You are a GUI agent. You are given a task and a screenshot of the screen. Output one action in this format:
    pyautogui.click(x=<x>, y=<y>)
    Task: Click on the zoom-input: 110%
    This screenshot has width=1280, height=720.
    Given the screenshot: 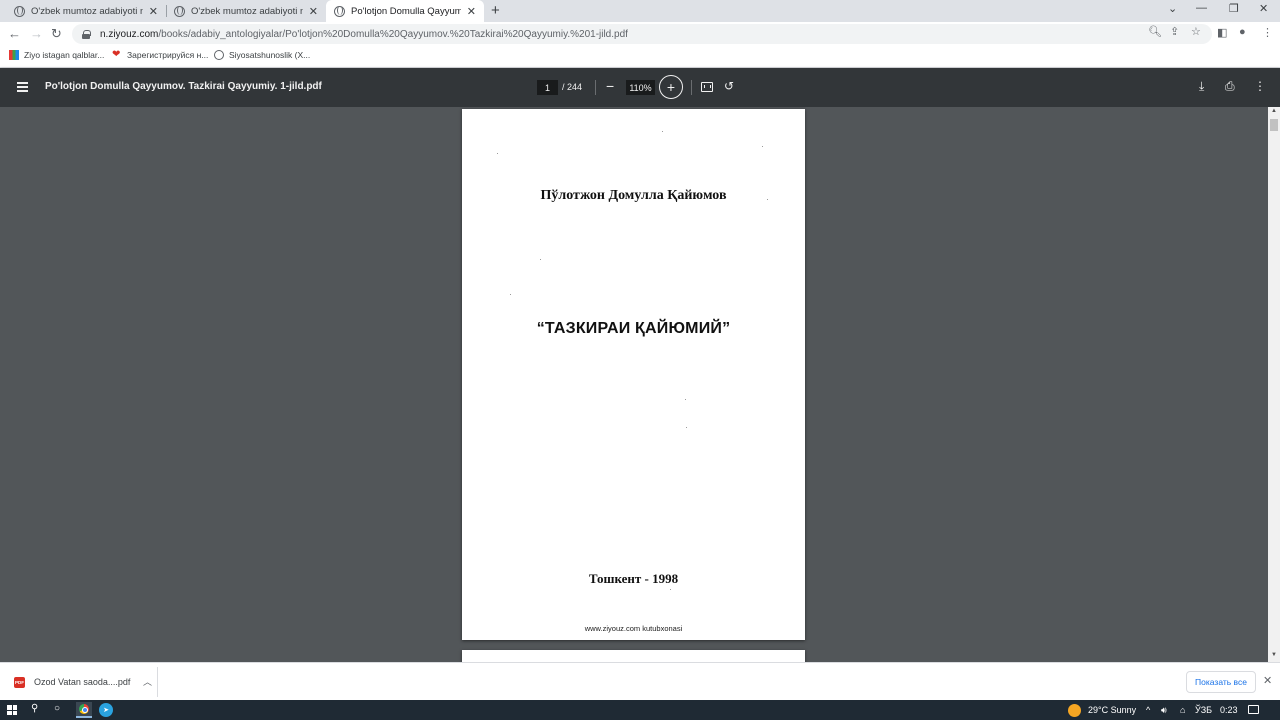 What is the action you would take?
    pyautogui.click(x=640, y=87)
    